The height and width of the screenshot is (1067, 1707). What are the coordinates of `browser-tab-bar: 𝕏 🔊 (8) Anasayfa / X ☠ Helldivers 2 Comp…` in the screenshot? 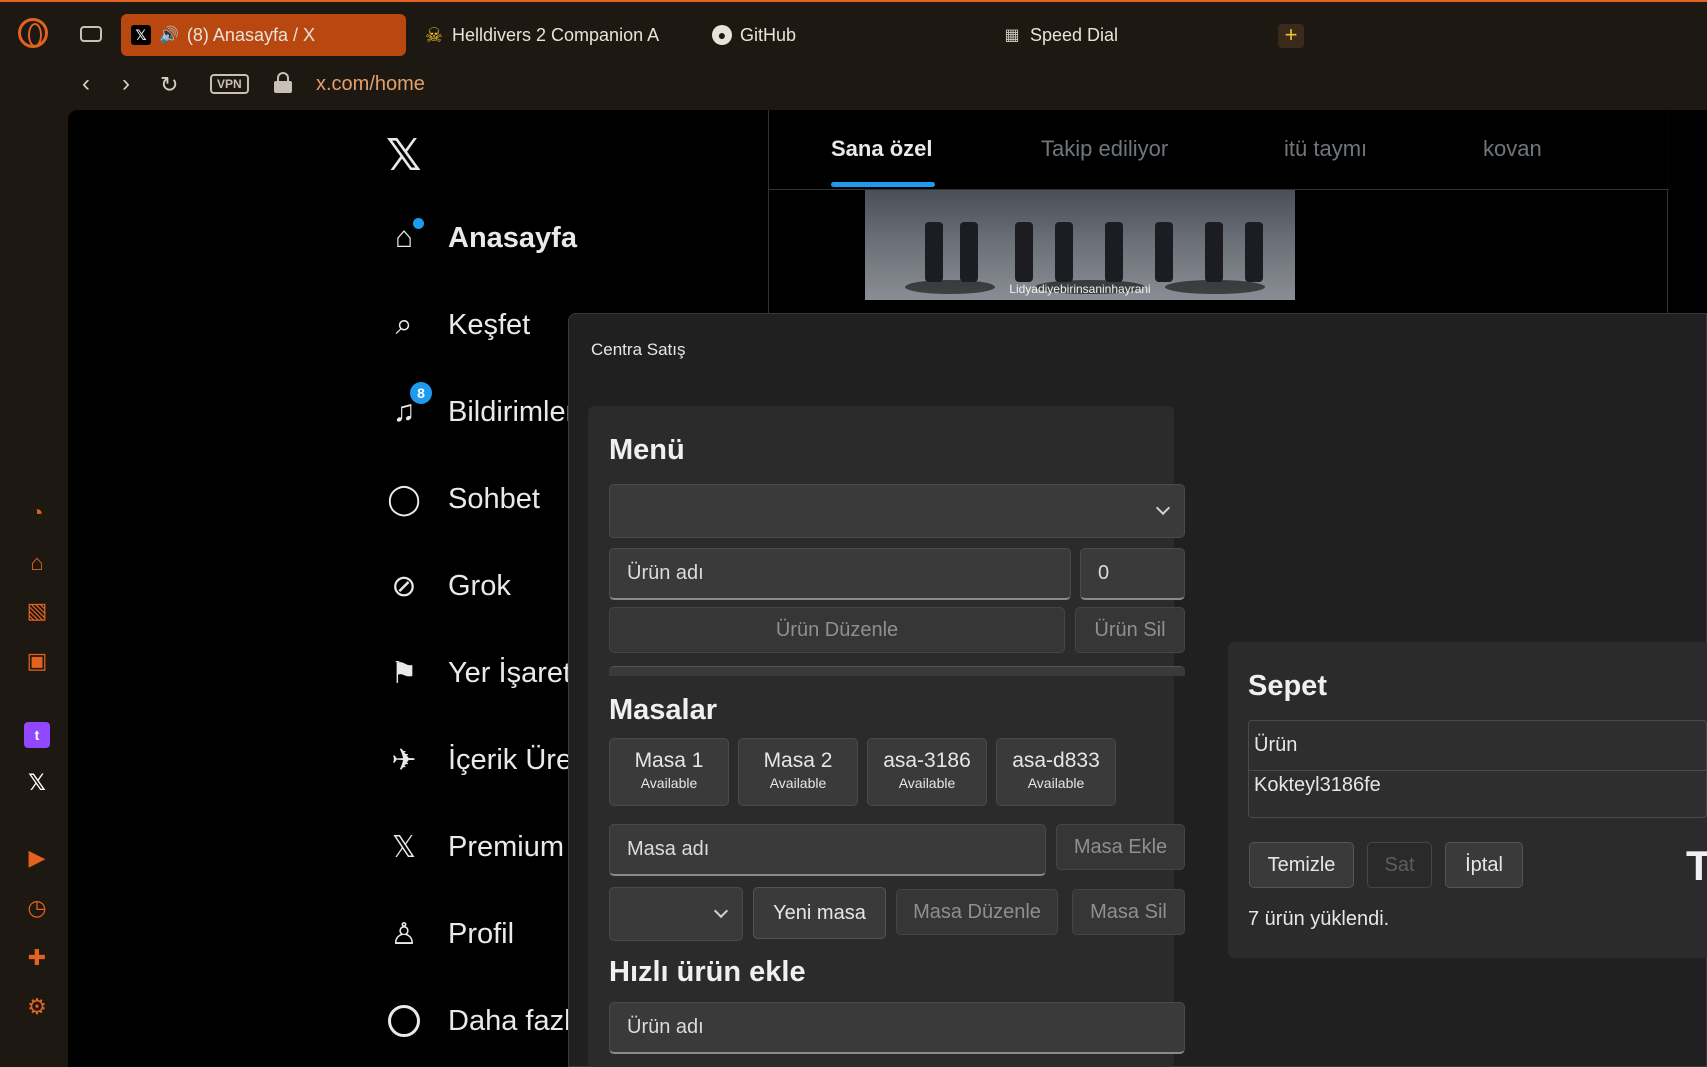 It's located at (853, 31).